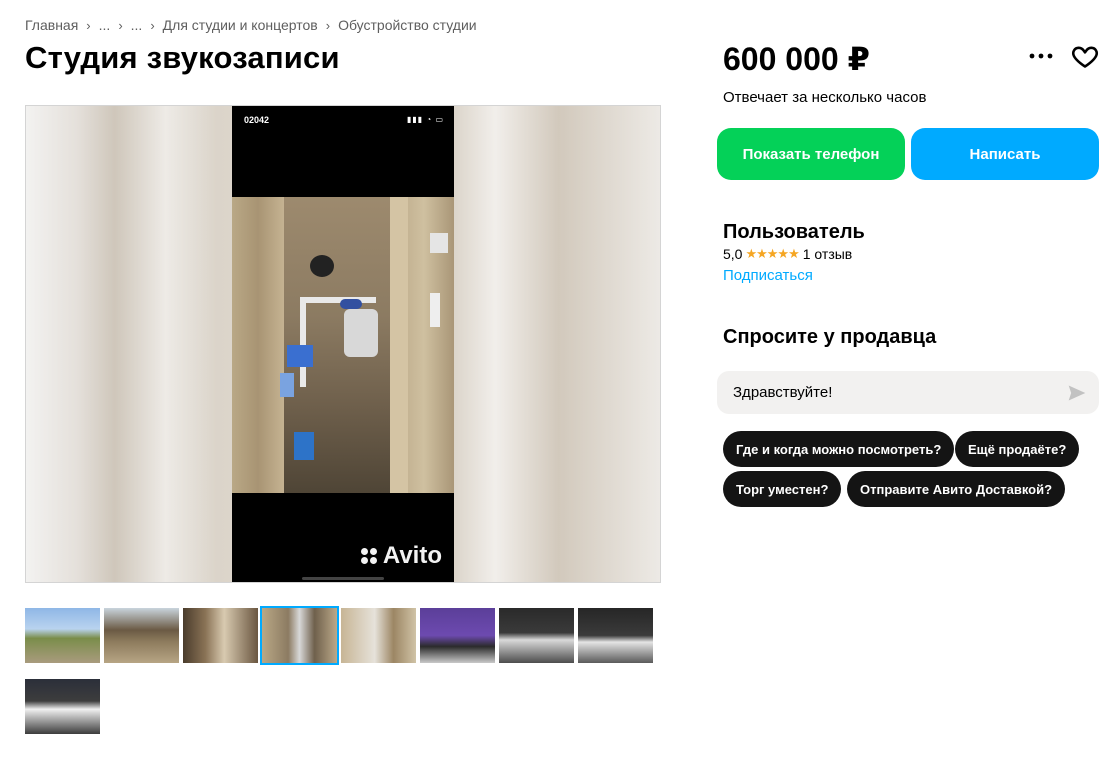  Describe the element at coordinates (796, 59) in the screenshot. I see `price: 600 000 ₽` at that location.